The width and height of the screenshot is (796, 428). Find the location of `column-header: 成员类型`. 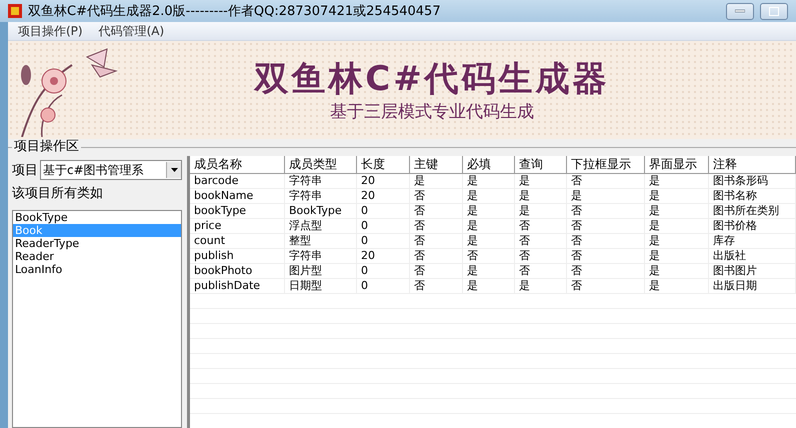

column-header: 成员类型 is located at coordinates (321, 164).